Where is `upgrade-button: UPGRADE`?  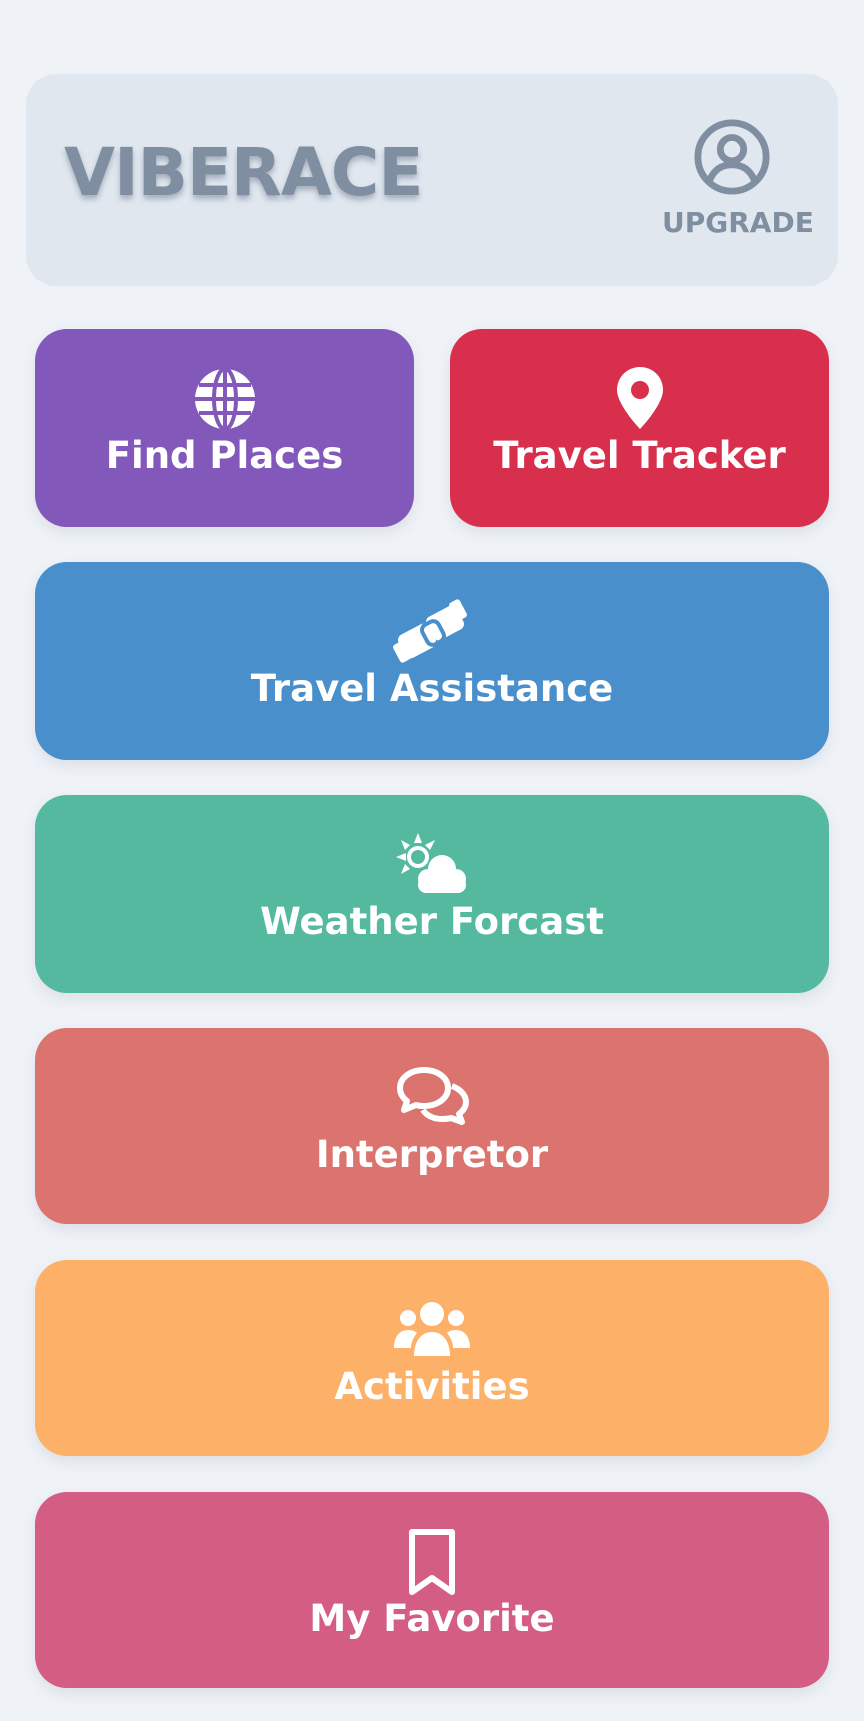
upgrade-button: UPGRADE is located at coordinates (738, 188).